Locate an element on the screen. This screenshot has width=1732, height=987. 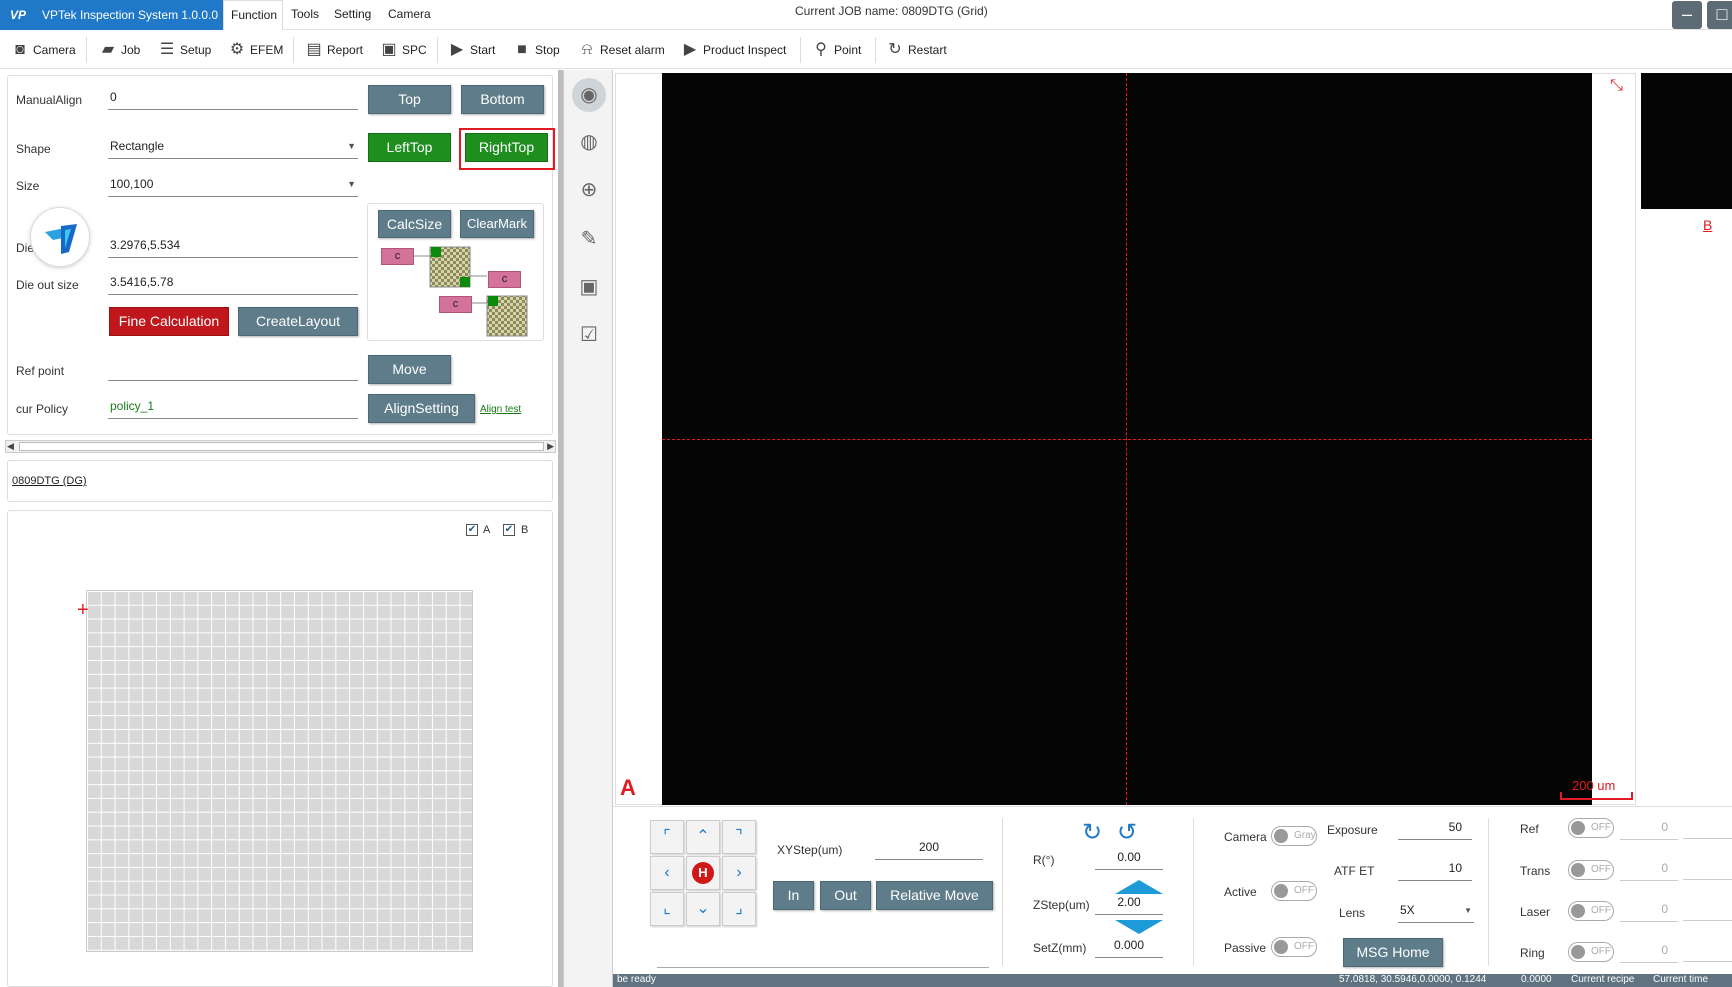
bottom-button: Bottom is located at coordinates (502, 99).